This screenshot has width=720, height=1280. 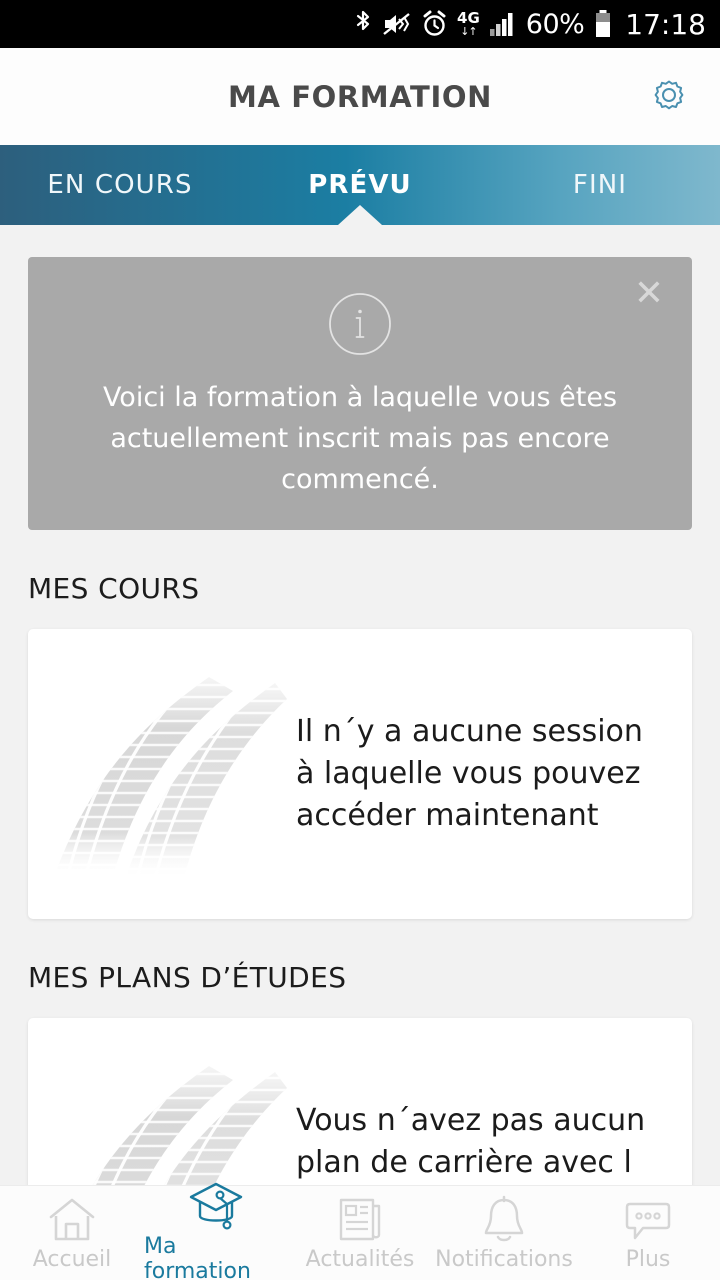 I want to click on nav-label-accueil: Accueil, so click(x=72, y=1259).